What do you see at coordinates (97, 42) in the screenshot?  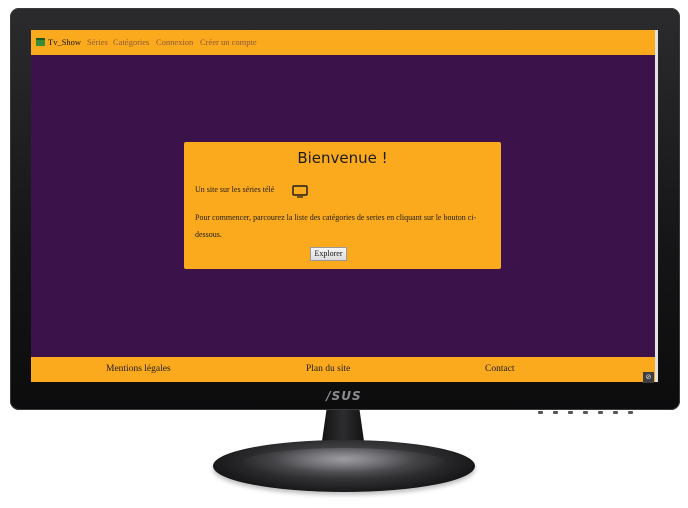 I see `nav-link-series: Séries` at bounding box center [97, 42].